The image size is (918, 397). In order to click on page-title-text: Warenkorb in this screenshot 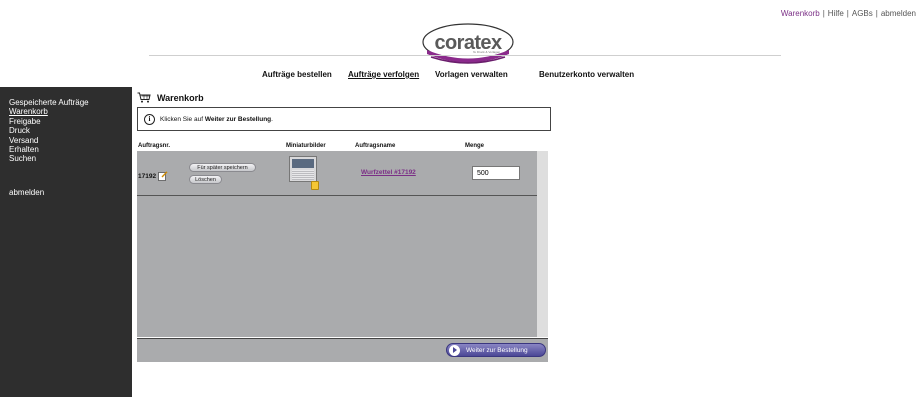, I will do `click(180, 97)`.